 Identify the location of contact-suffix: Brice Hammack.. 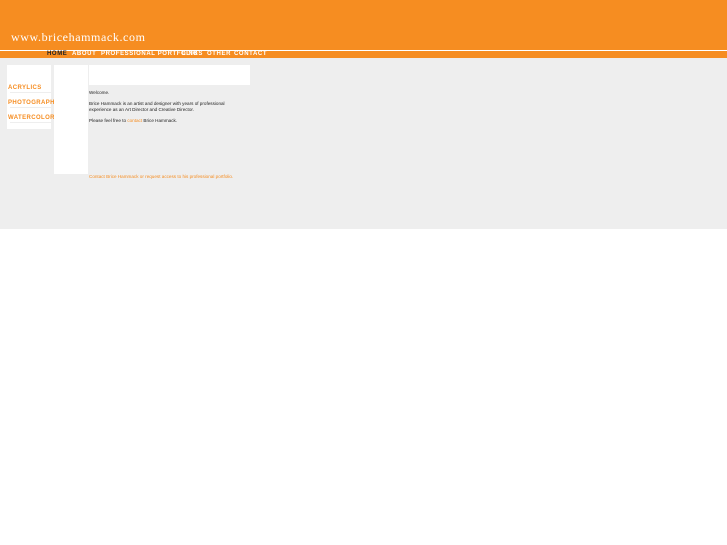
(160, 120).